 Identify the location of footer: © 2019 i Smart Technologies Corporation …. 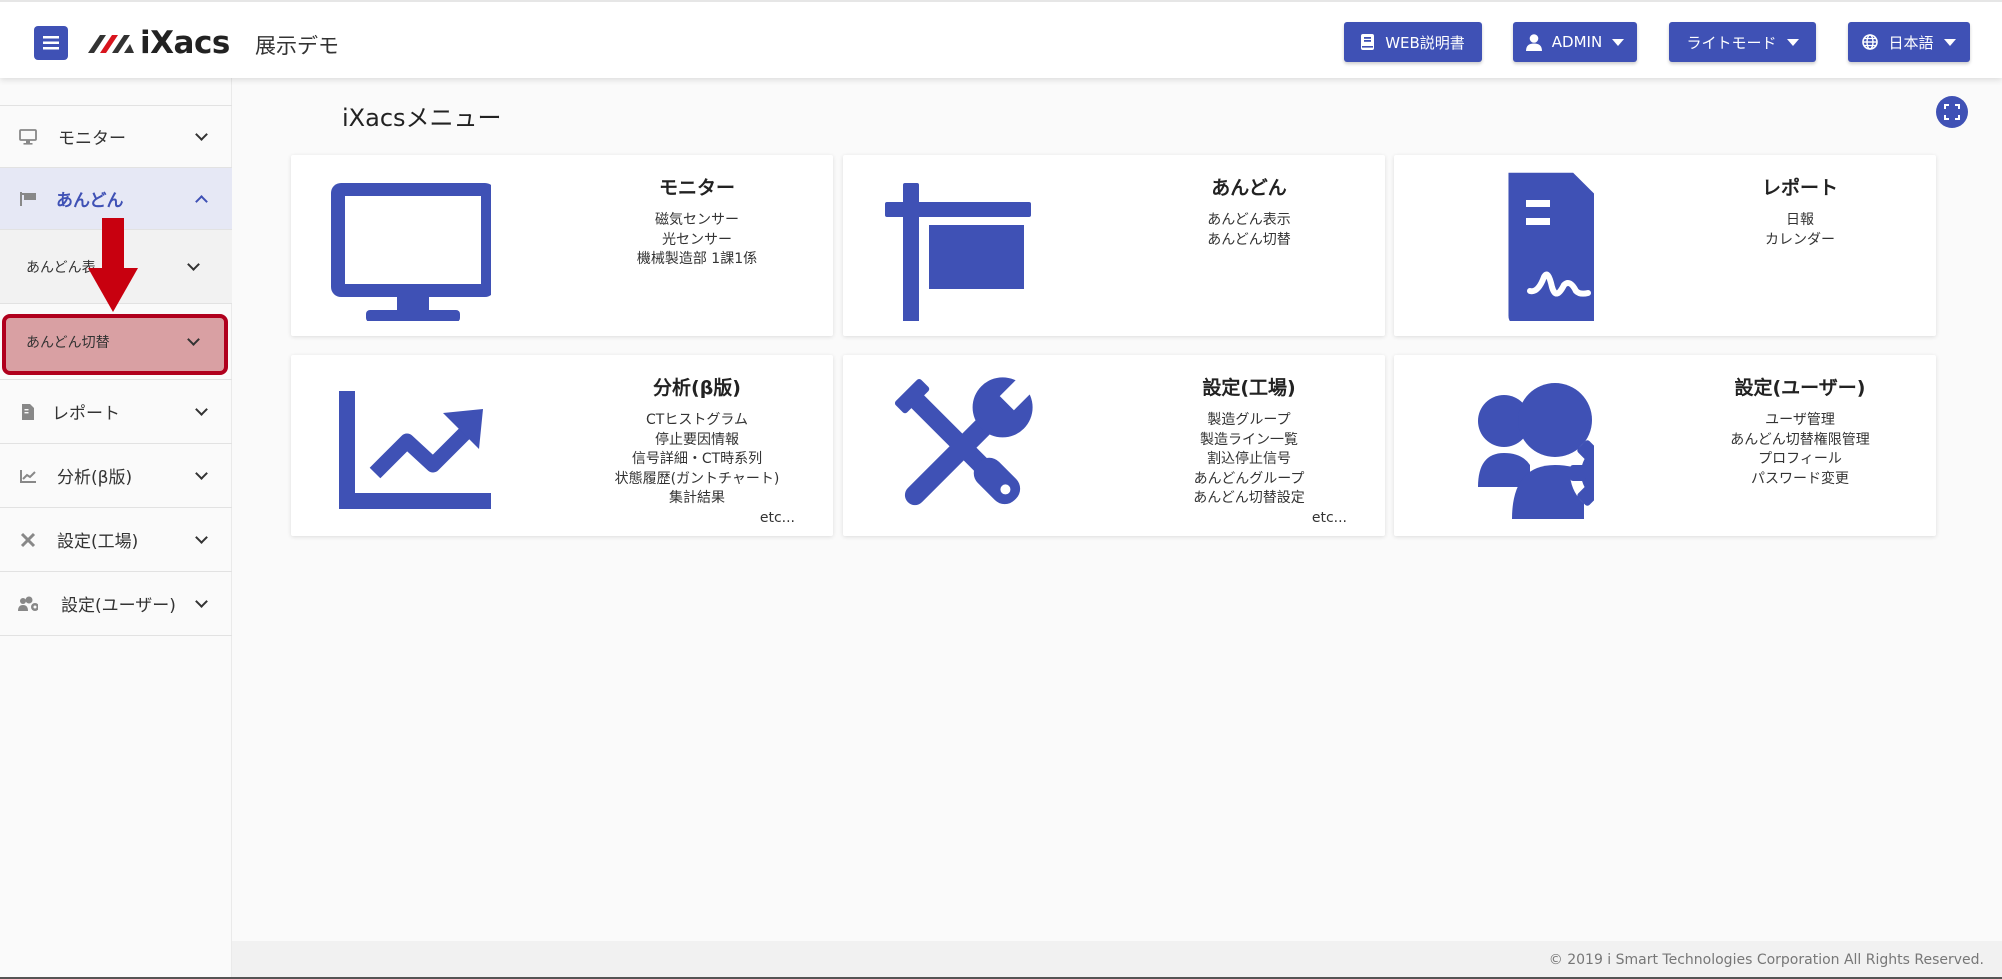
(1117, 960).